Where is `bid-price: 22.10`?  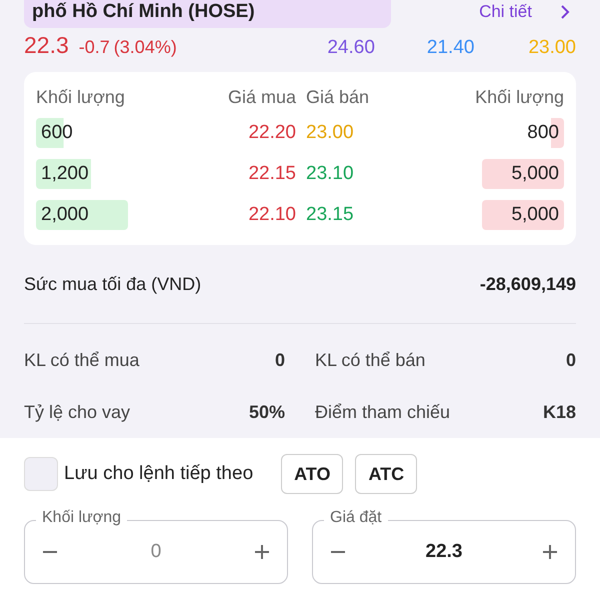 bid-price: 22.10 is located at coordinates (271, 215).